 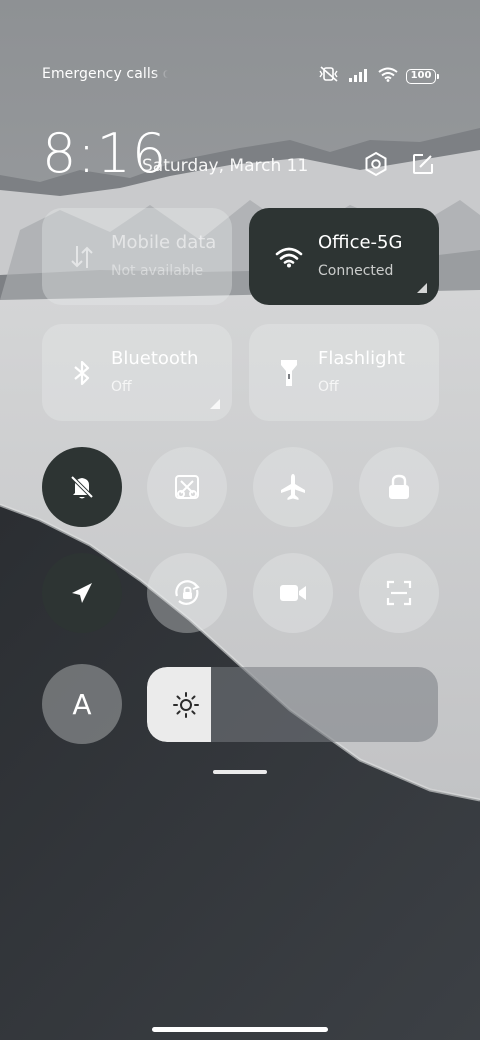 I want to click on font-size-icon: A, so click(x=82, y=704).